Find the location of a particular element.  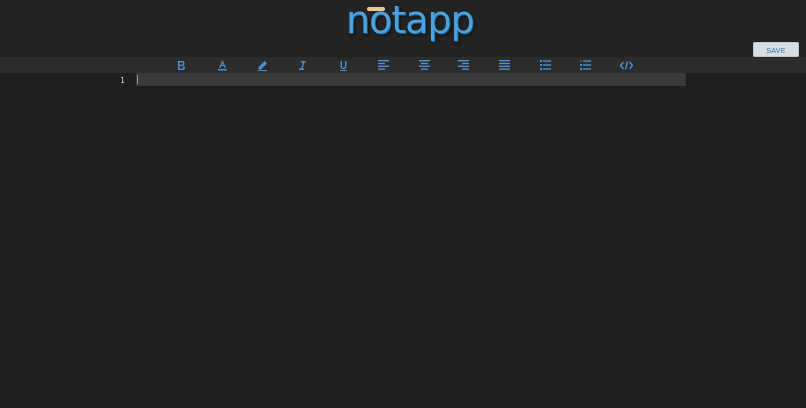

logo: notapp is located at coordinates (410, 22).